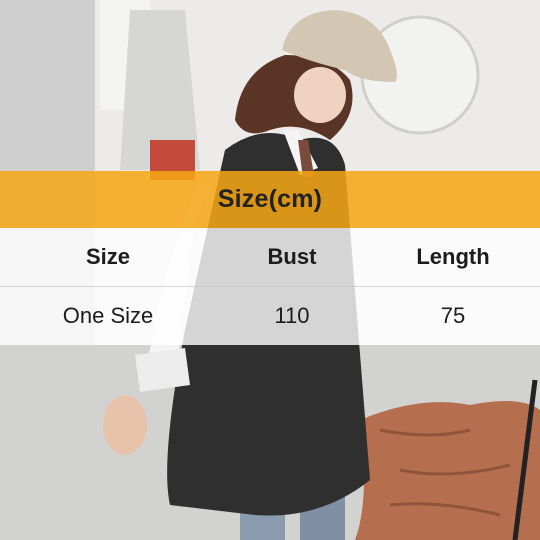 This screenshot has height=540, width=540. What do you see at coordinates (292, 256) in the screenshot?
I see `header-bust: Bust` at bounding box center [292, 256].